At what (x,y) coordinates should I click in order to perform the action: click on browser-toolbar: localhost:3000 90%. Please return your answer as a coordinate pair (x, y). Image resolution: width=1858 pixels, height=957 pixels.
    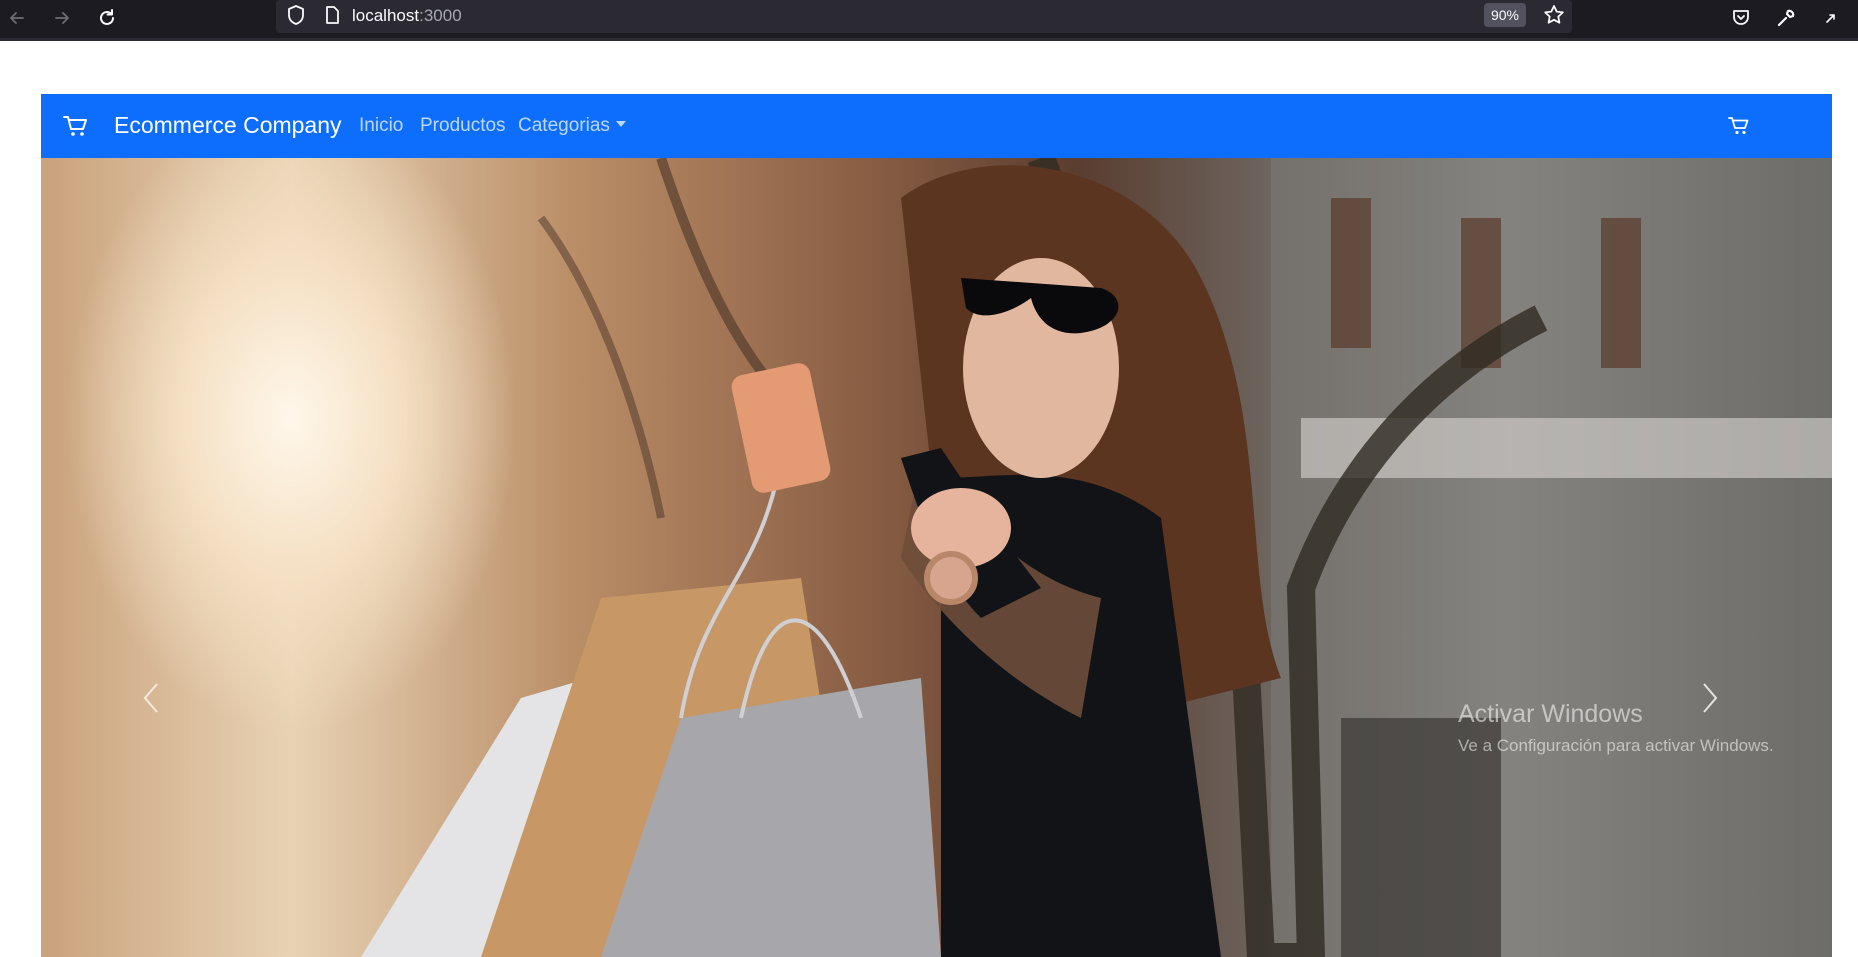
    Looking at the image, I should click on (929, 19).